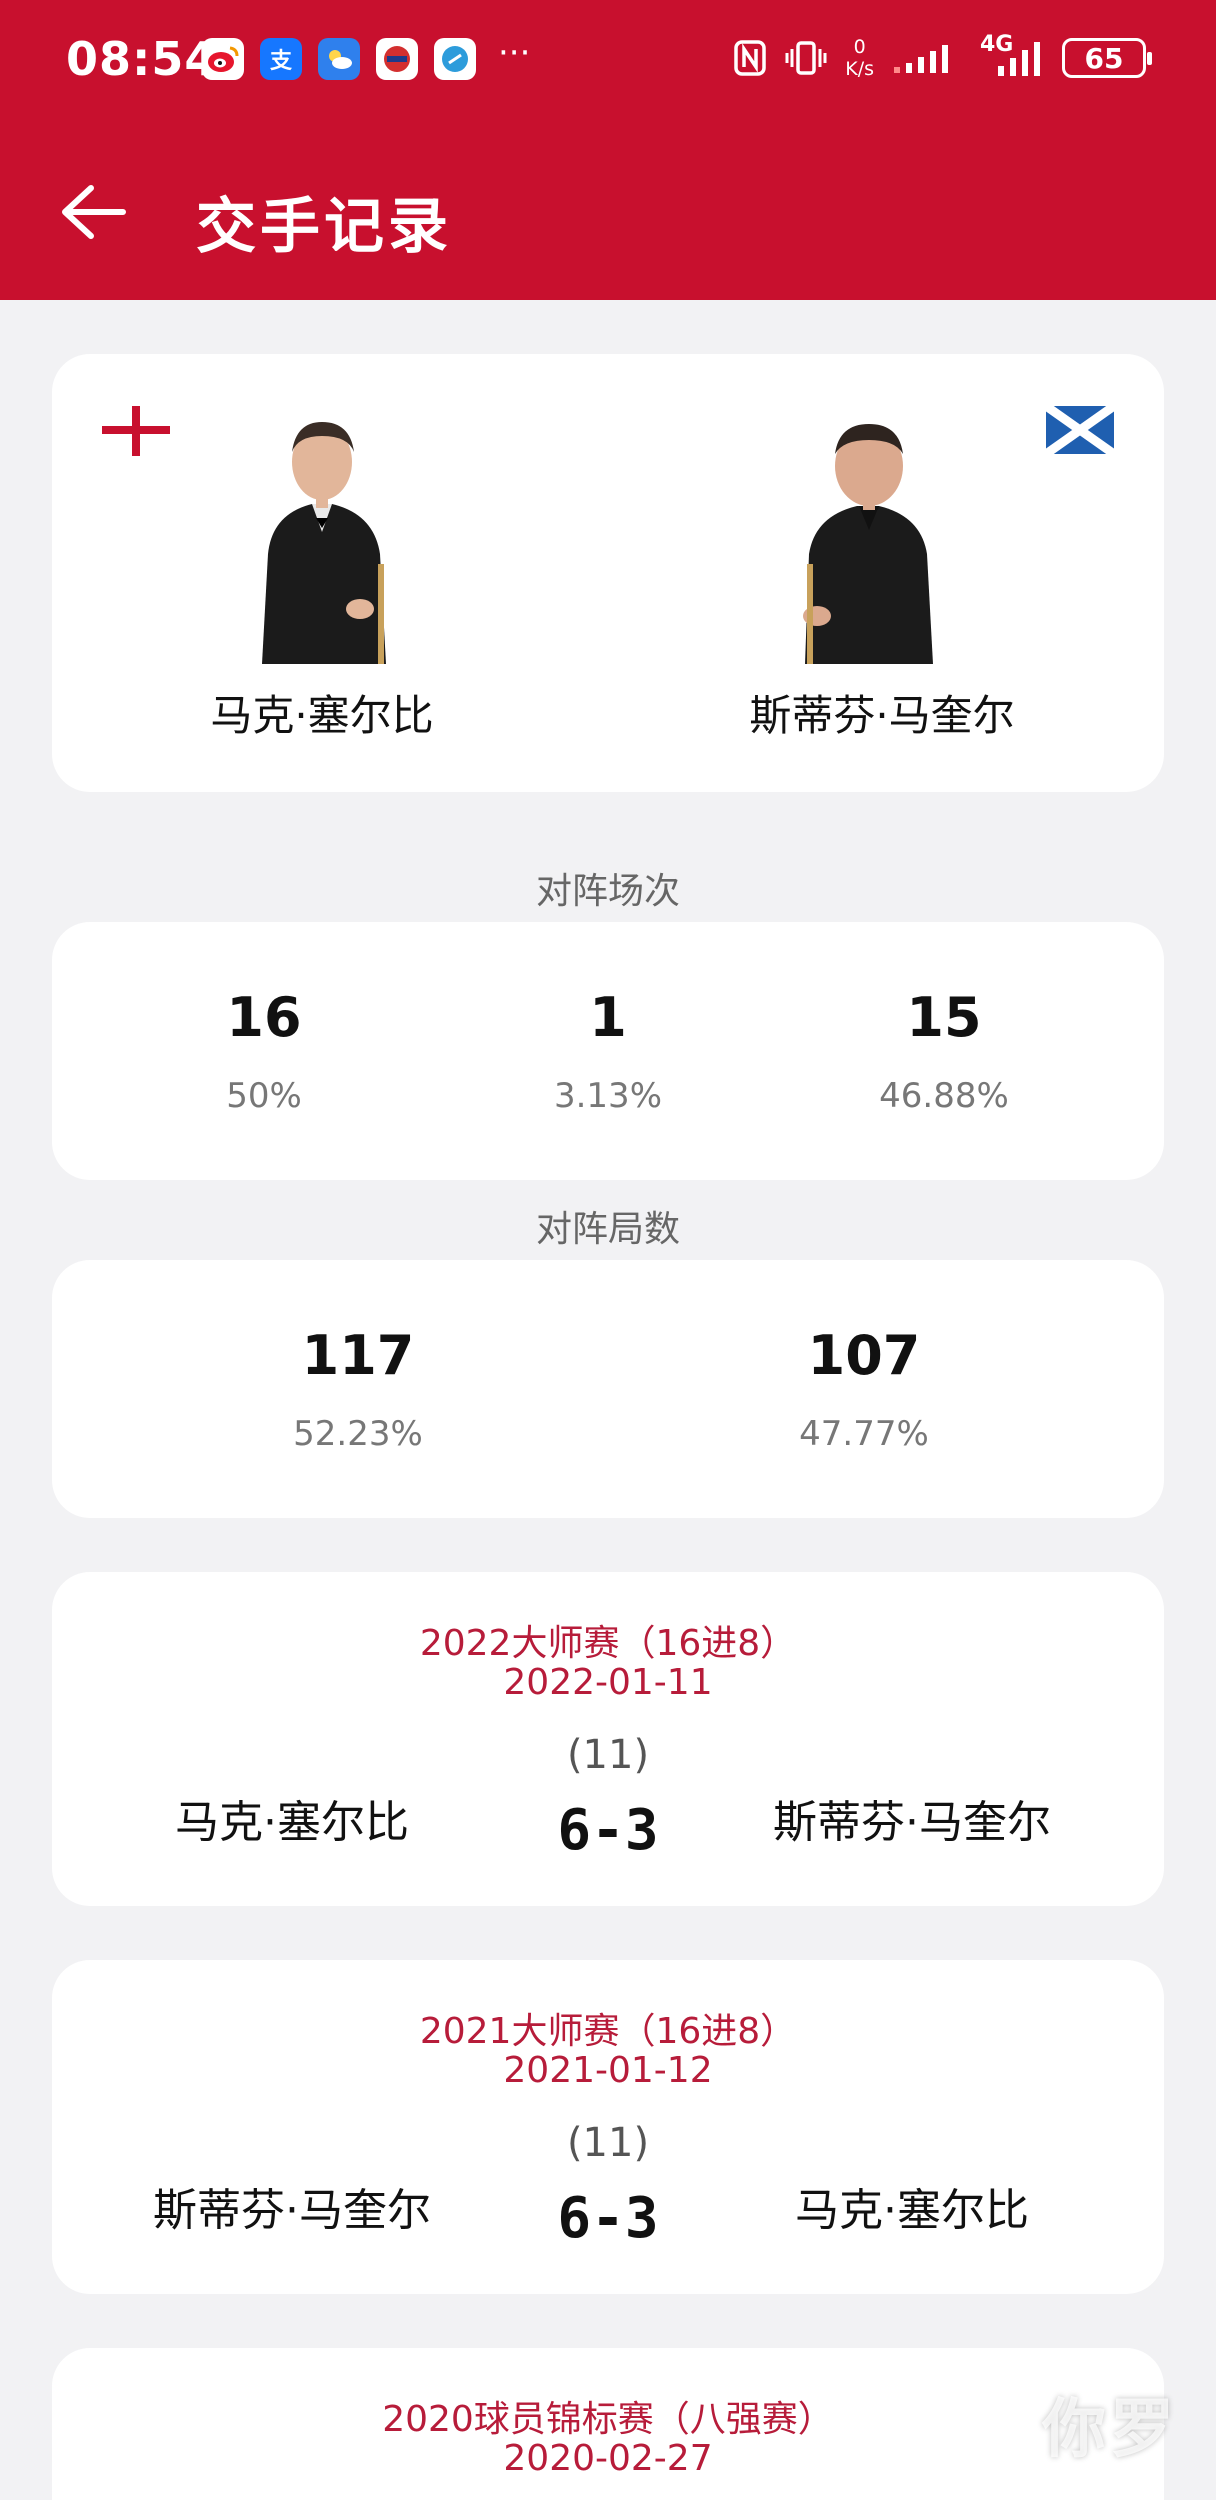  I want to click on browser-icon, so click(455, 59).